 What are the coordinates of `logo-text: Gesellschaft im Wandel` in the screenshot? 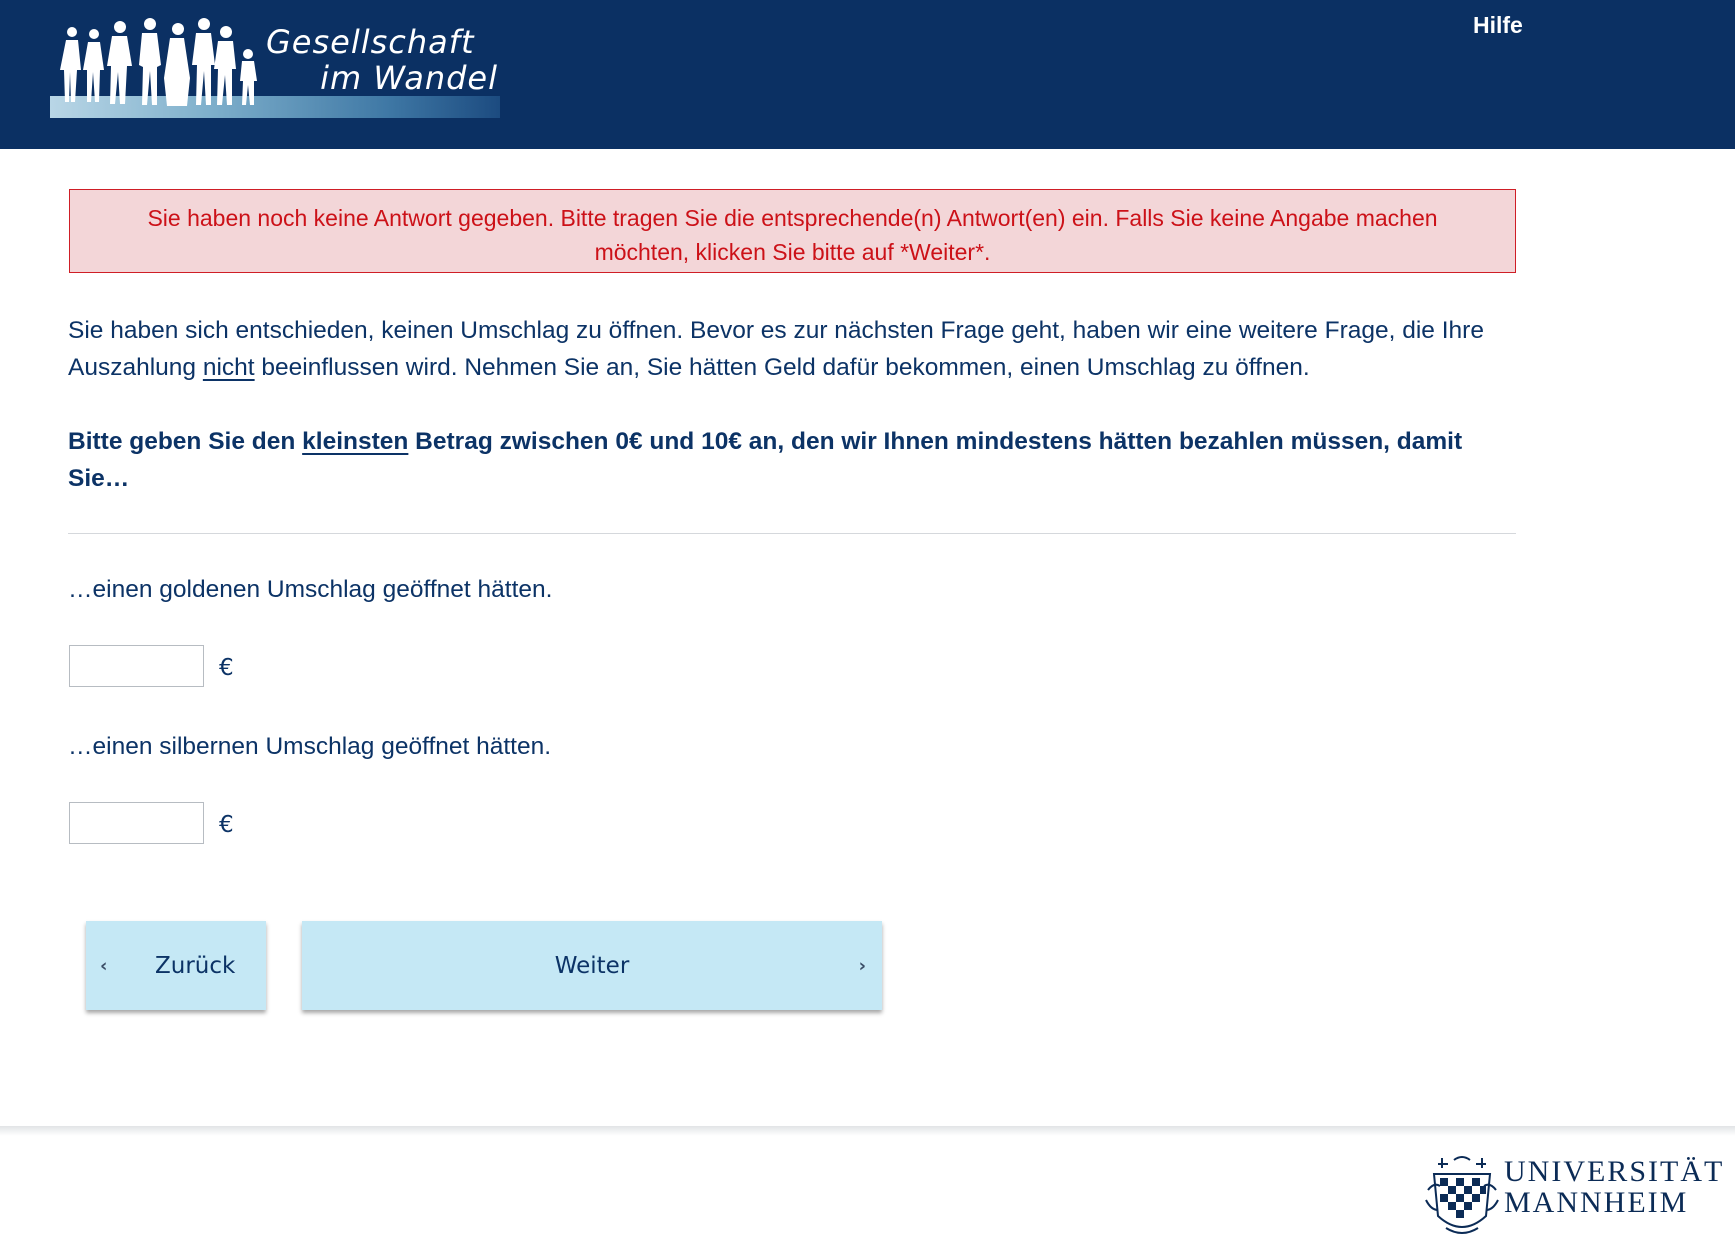 It's located at (380, 60).